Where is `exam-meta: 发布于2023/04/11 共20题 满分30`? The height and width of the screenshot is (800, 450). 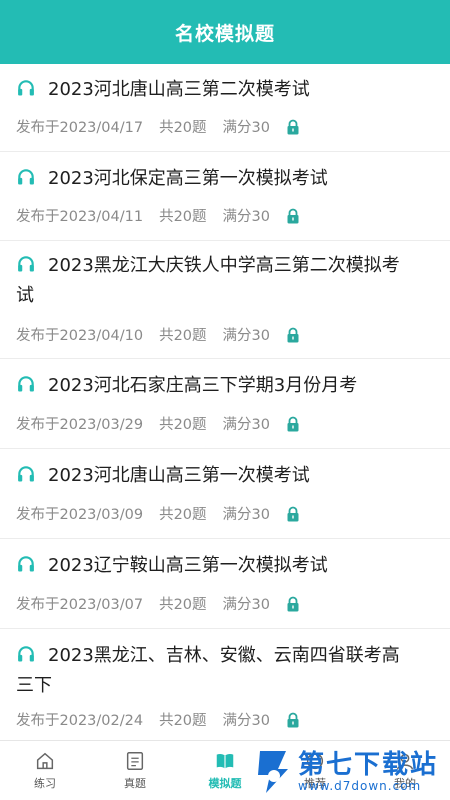 exam-meta: 发布于2023/04/11 共20题 满分30 is located at coordinates (225, 215).